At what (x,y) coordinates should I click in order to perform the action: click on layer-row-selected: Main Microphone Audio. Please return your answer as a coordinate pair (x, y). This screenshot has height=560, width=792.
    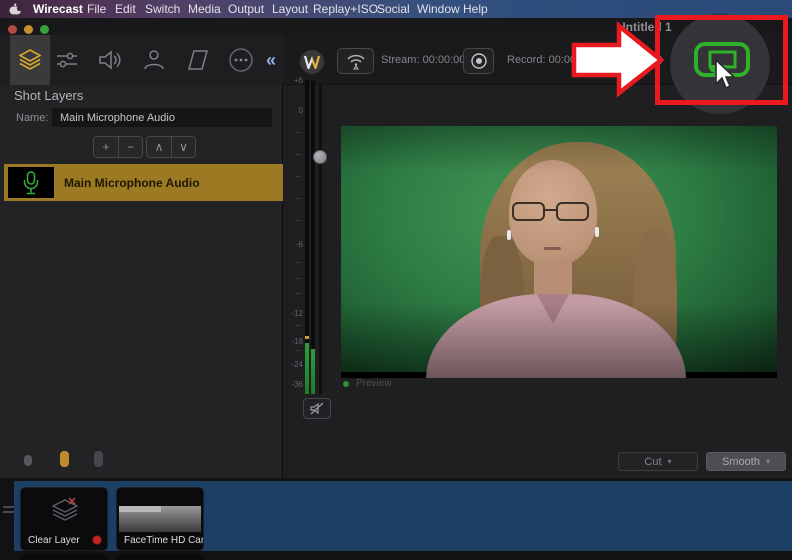
    Looking at the image, I should click on (143, 182).